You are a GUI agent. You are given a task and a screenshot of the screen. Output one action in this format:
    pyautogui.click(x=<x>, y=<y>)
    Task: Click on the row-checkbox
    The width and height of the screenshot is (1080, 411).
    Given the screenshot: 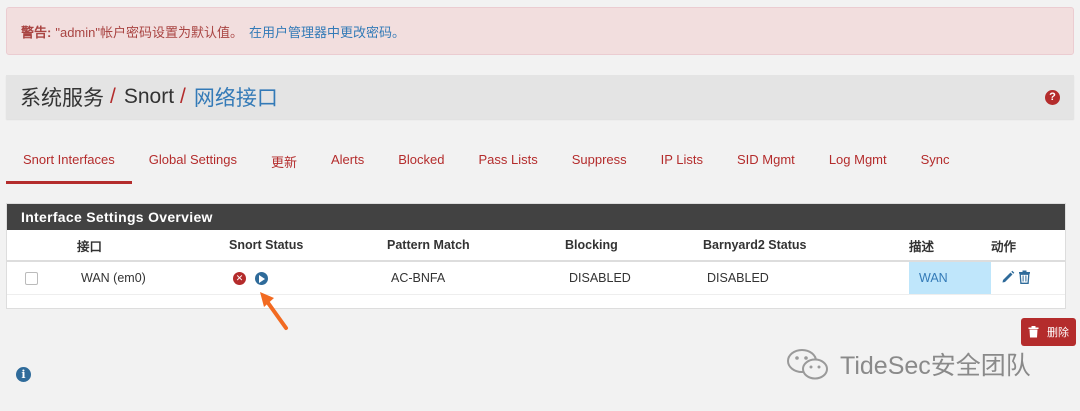 What is the action you would take?
    pyautogui.click(x=31, y=279)
    